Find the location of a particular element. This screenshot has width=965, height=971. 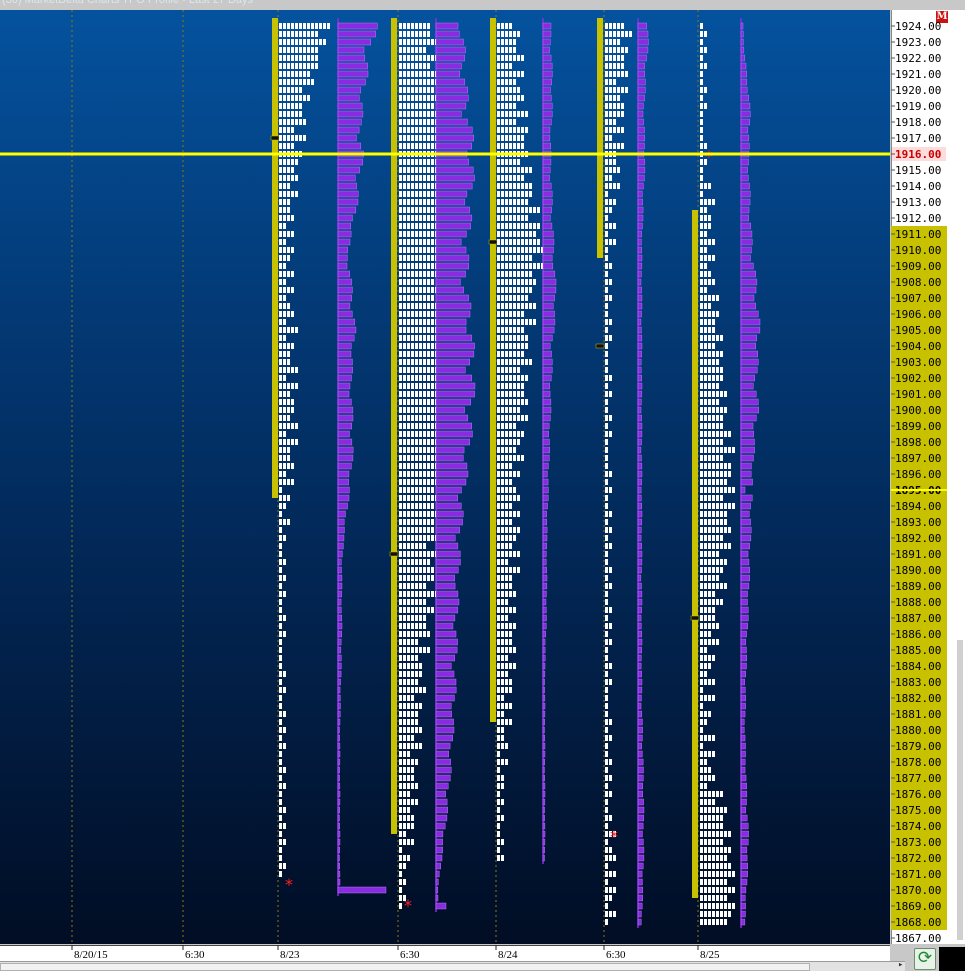

price-axis-label: 1886.00 is located at coordinates (918, 634).